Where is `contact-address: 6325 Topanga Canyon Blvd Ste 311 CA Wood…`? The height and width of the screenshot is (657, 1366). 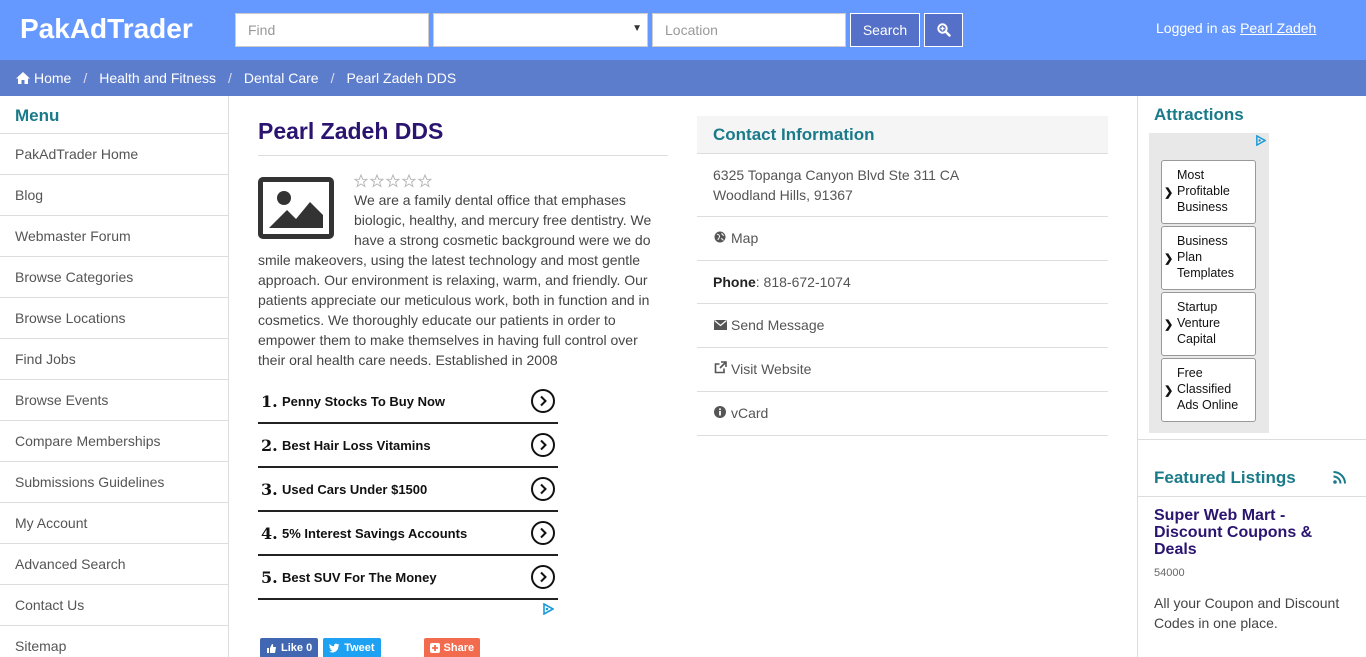 contact-address: 6325 Topanga Canyon Blvd Ste 311 CA Wood… is located at coordinates (902, 185).